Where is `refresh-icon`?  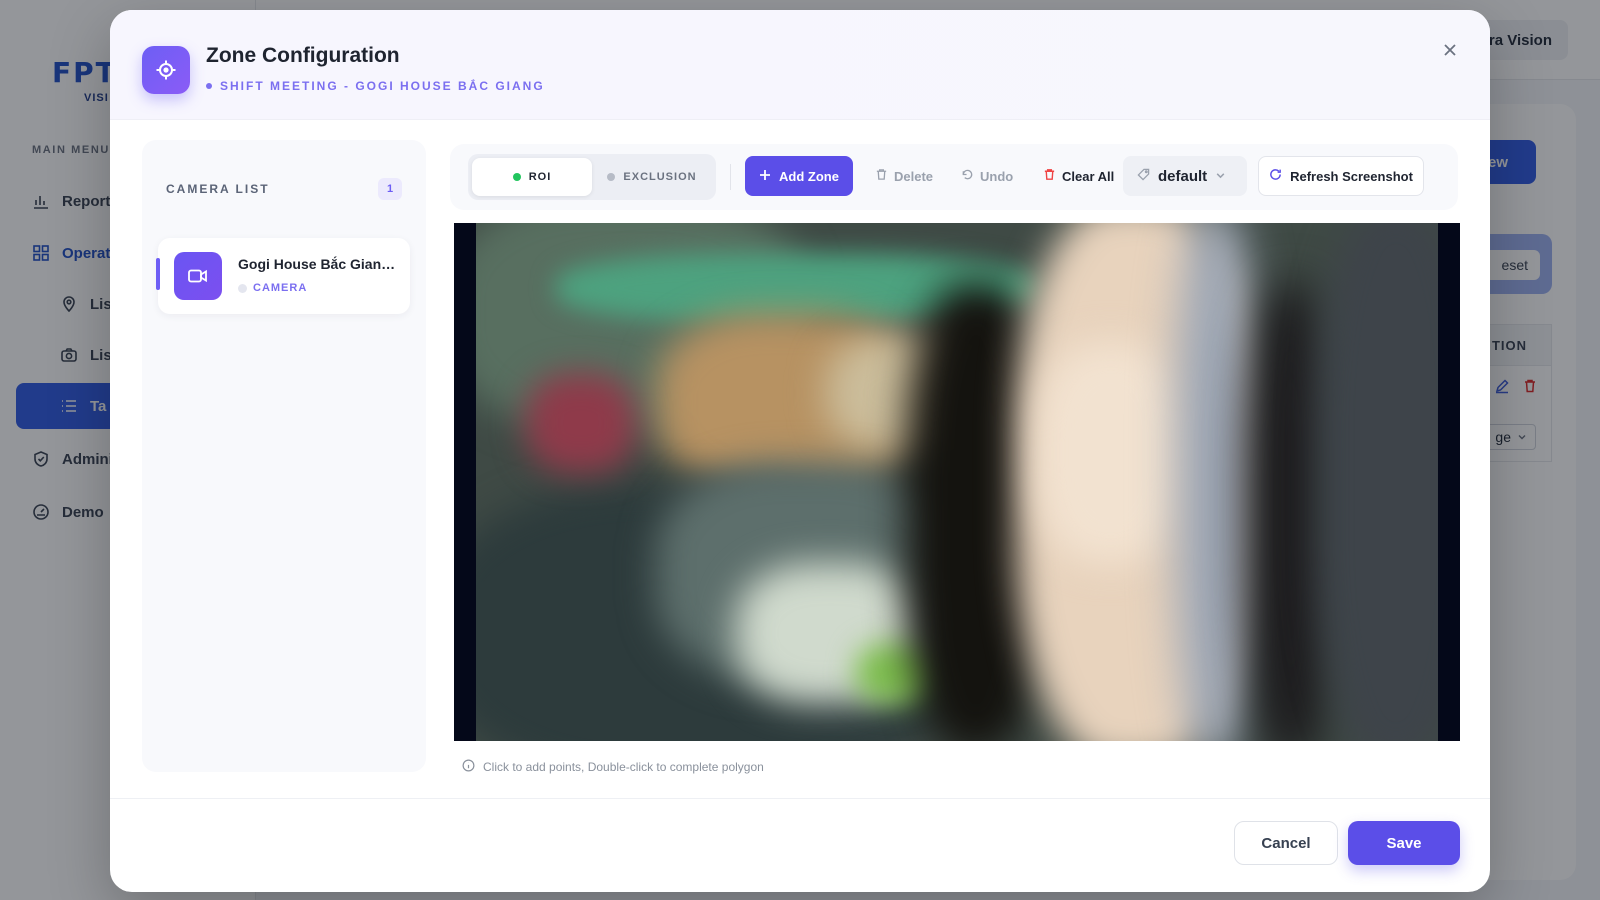 refresh-icon is located at coordinates (1275, 176).